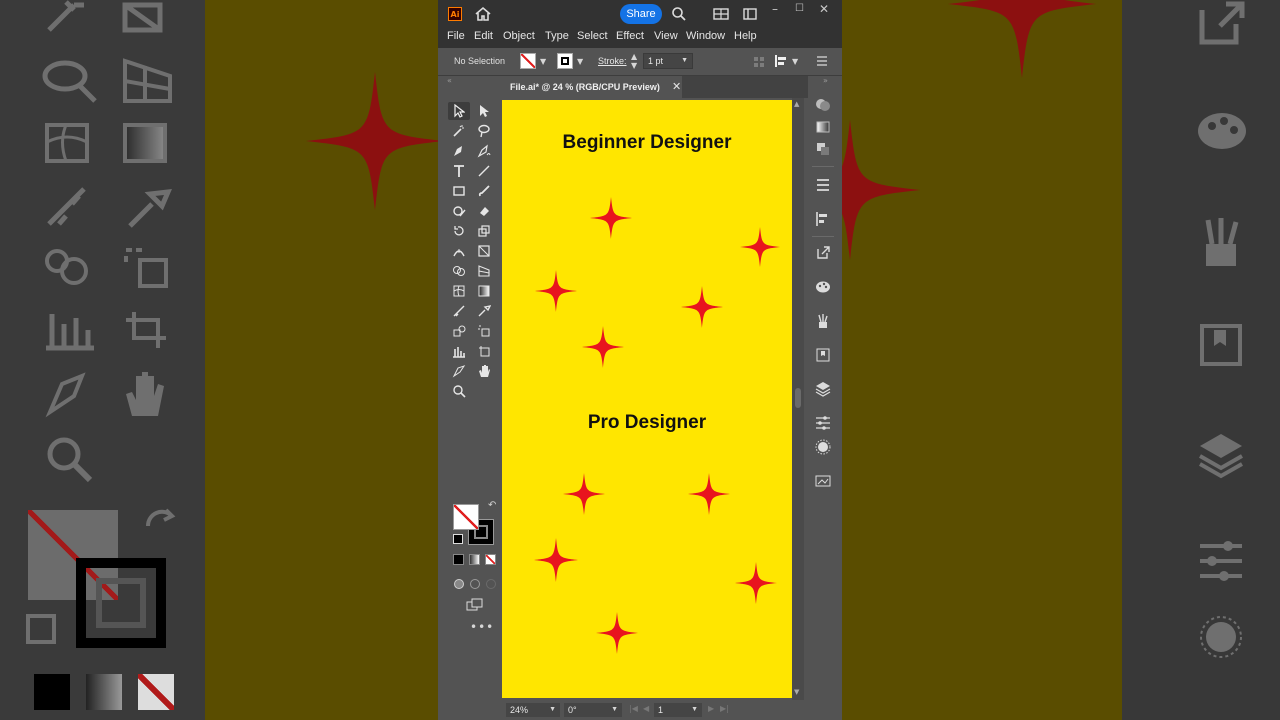  I want to click on libraries-panel-button, so click(823, 355).